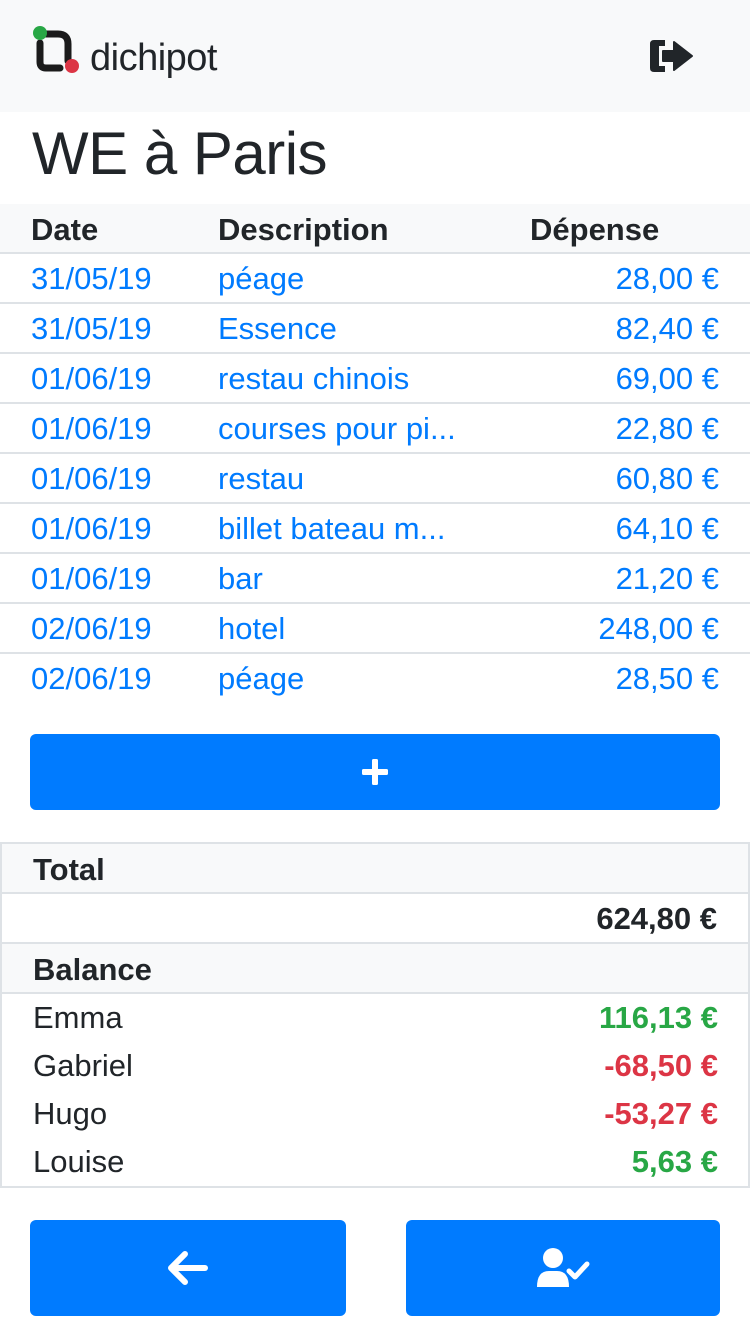 The width and height of the screenshot is (750, 1334). What do you see at coordinates (345, 629) in the screenshot?
I see `expense-description: hotel` at bounding box center [345, 629].